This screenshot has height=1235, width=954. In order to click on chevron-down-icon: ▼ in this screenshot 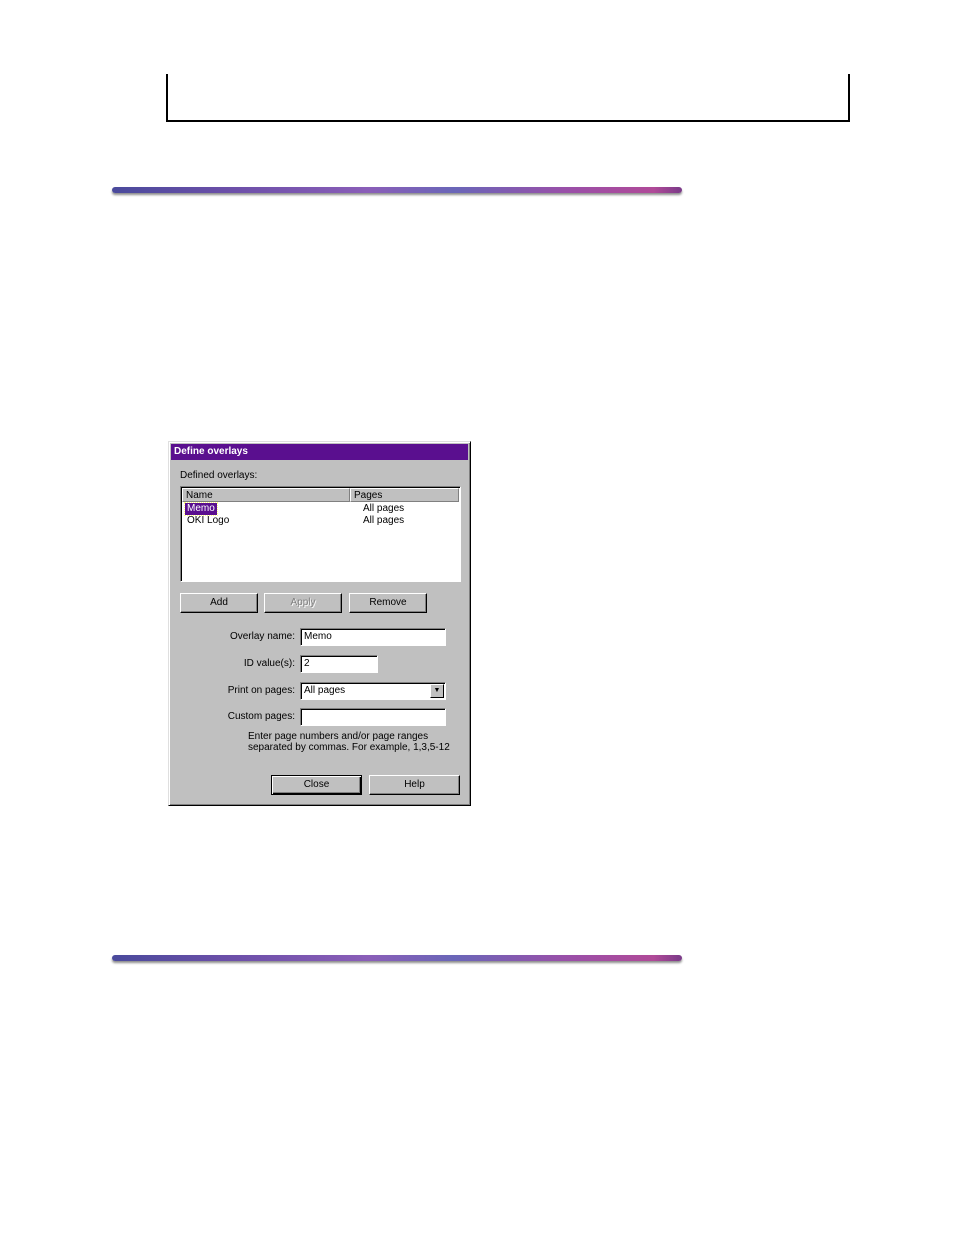, I will do `click(437, 691)`.